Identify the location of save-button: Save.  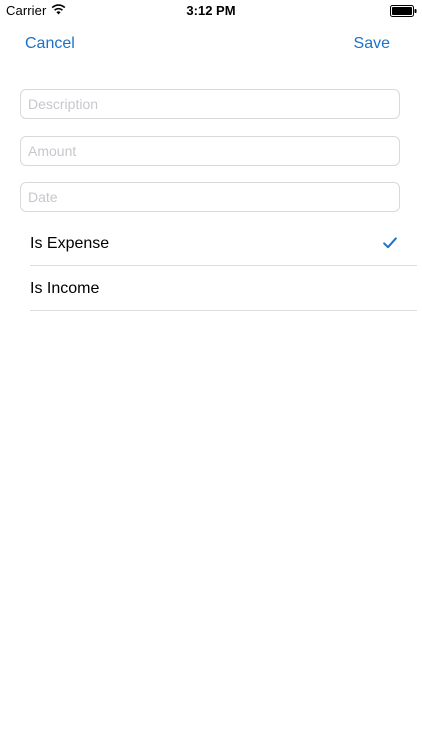
(372, 44).